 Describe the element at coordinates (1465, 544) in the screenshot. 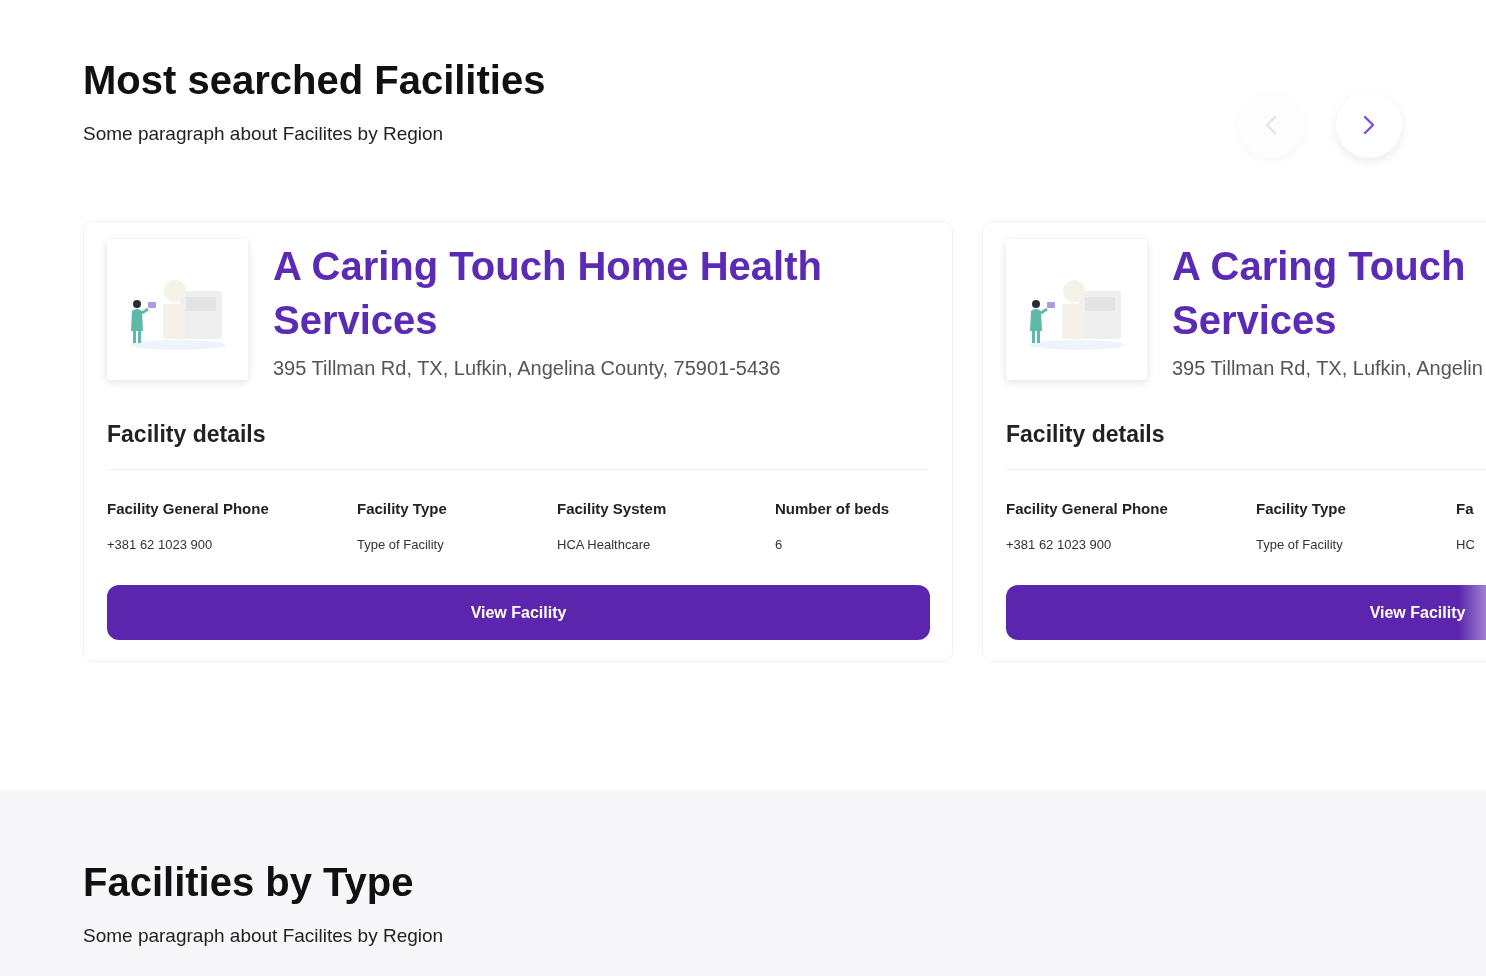

I see `field-value: HC` at that location.